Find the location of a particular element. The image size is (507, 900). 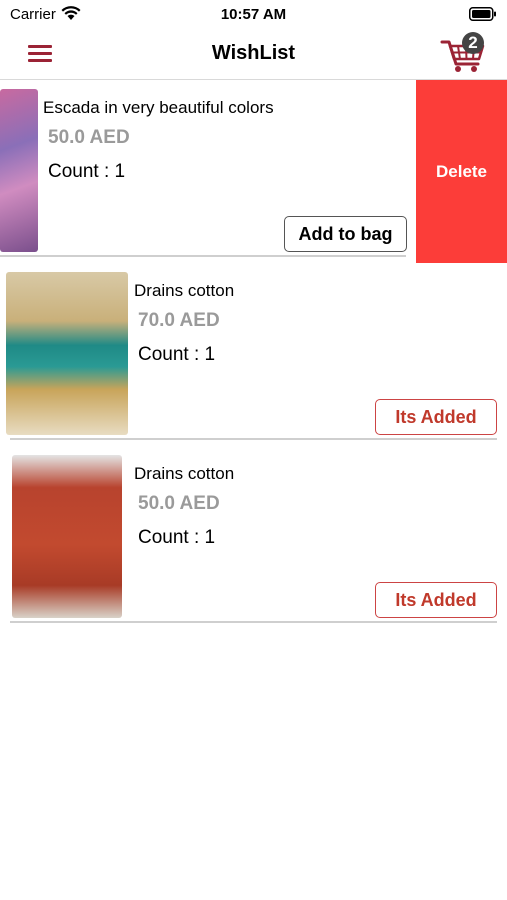

delete-button: Delete is located at coordinates (461, 171).